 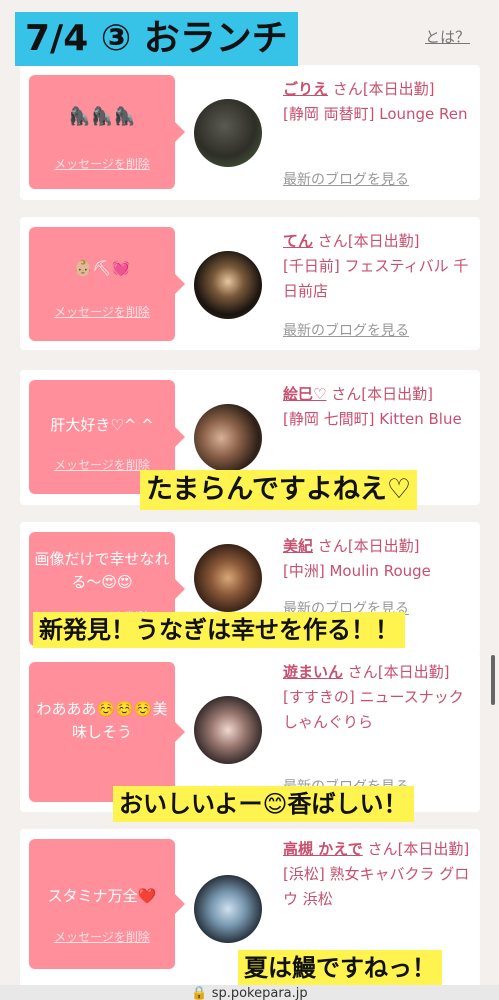 What do you see at coordinates (102, 720) in the screenshot?
I see `message-text: わあああ☺️☺️☺️美味しそう` at bounding box center [102, 720].